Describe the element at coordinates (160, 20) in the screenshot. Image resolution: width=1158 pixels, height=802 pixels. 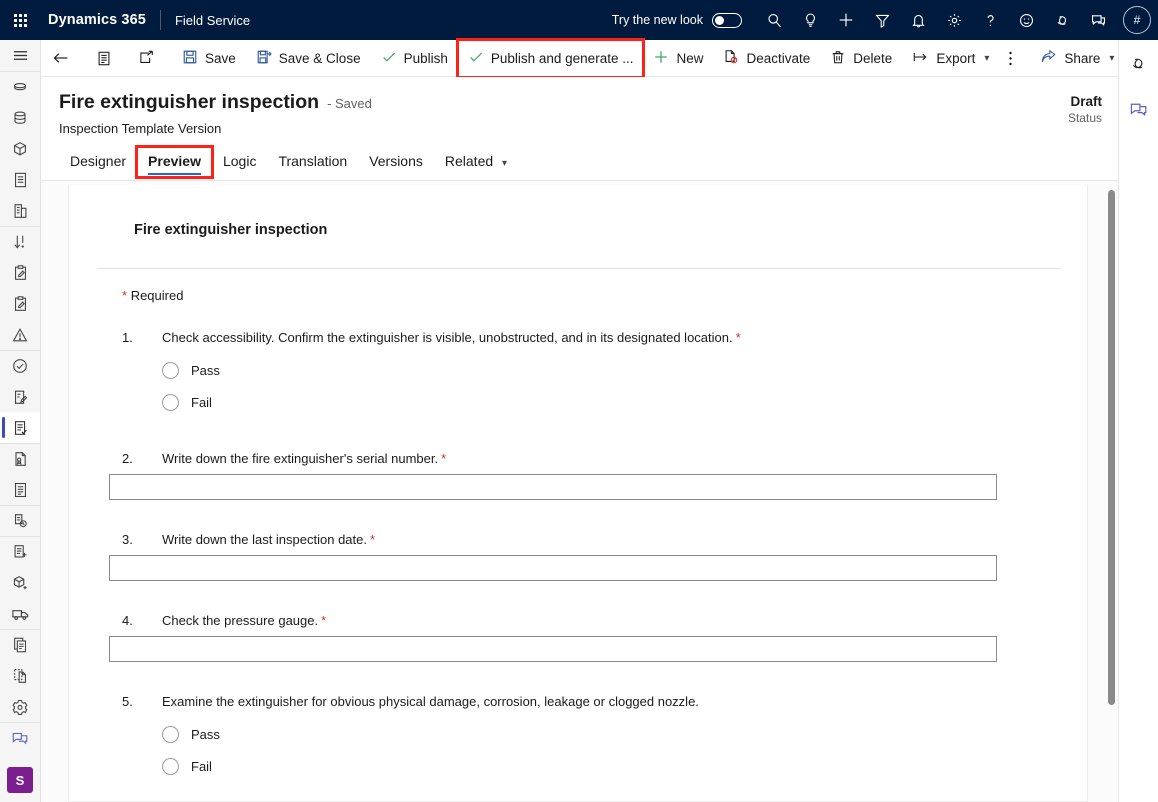
I see `brand-divider` at that location.